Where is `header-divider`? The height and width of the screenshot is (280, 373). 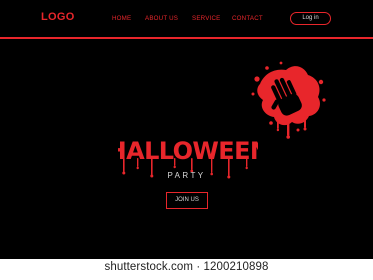
header-divider is located at coordinates (186, 38).